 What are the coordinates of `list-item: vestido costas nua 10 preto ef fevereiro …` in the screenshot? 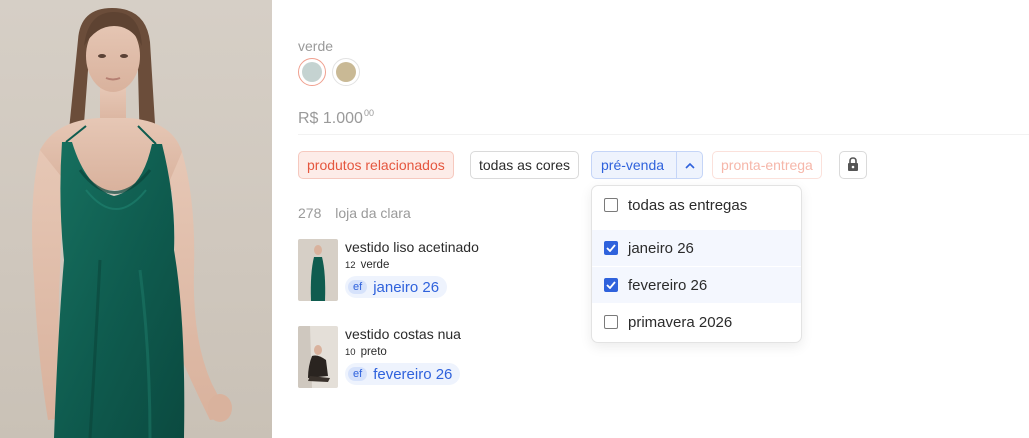 It's located at (448, 357).